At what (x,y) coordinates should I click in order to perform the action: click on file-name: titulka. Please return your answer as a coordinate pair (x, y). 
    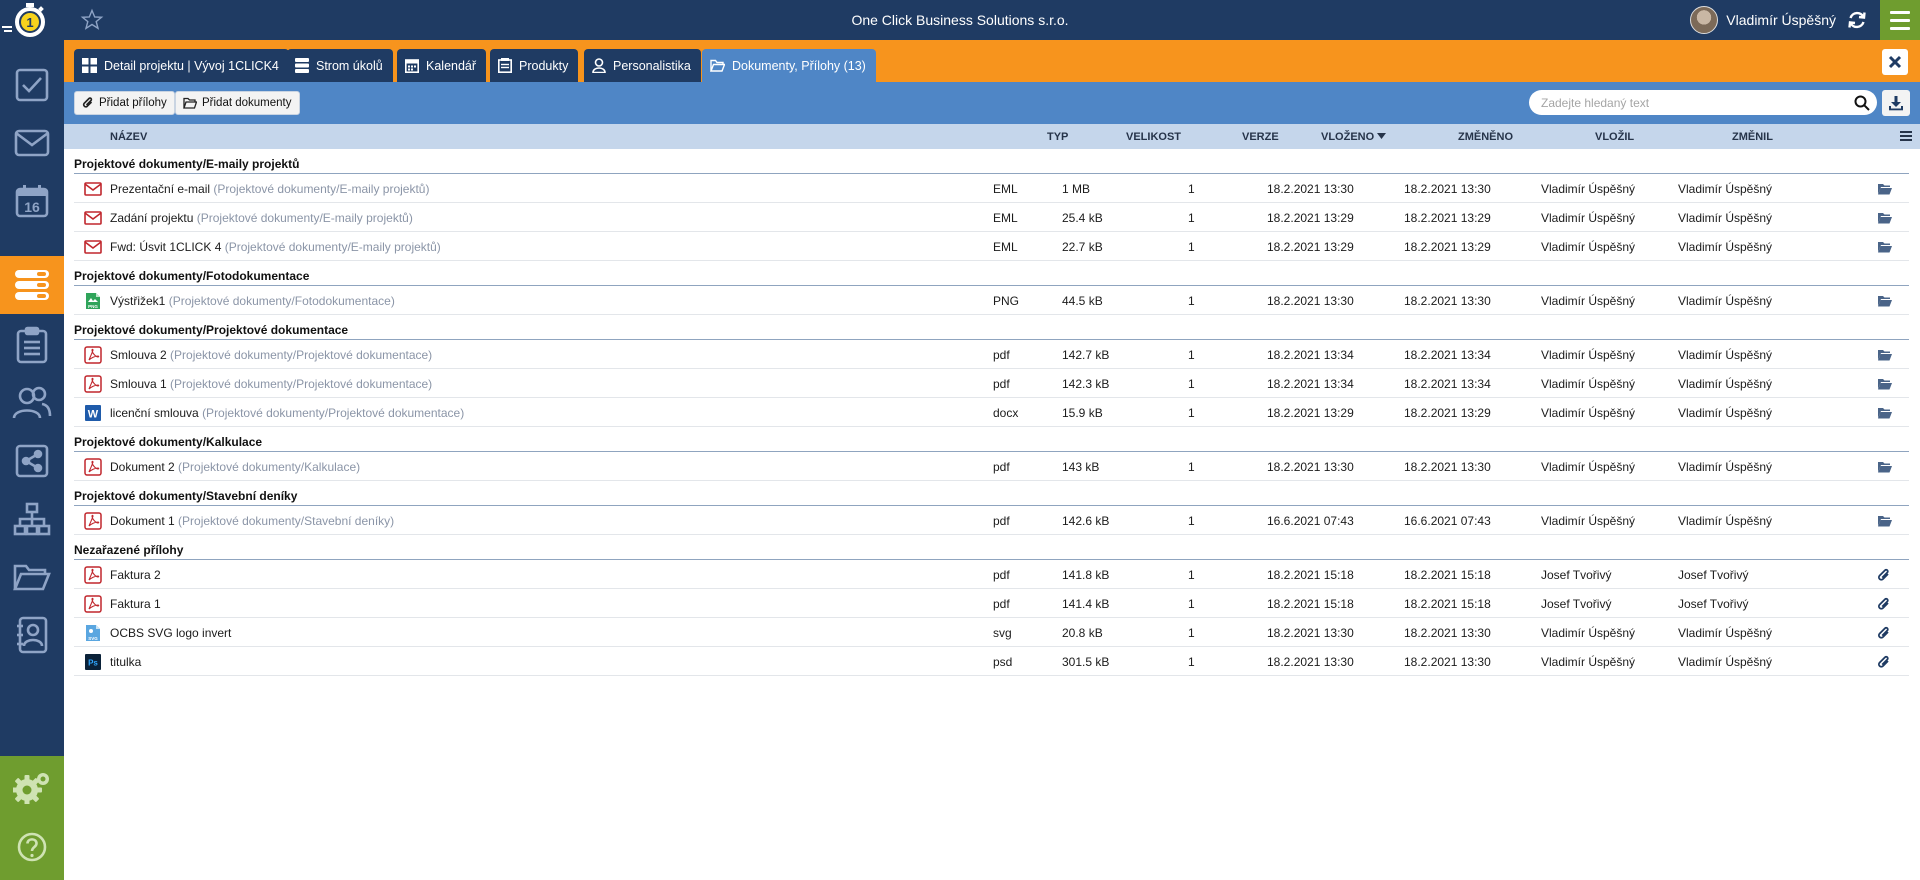
    Looking at the image, I should click on (125, 662).